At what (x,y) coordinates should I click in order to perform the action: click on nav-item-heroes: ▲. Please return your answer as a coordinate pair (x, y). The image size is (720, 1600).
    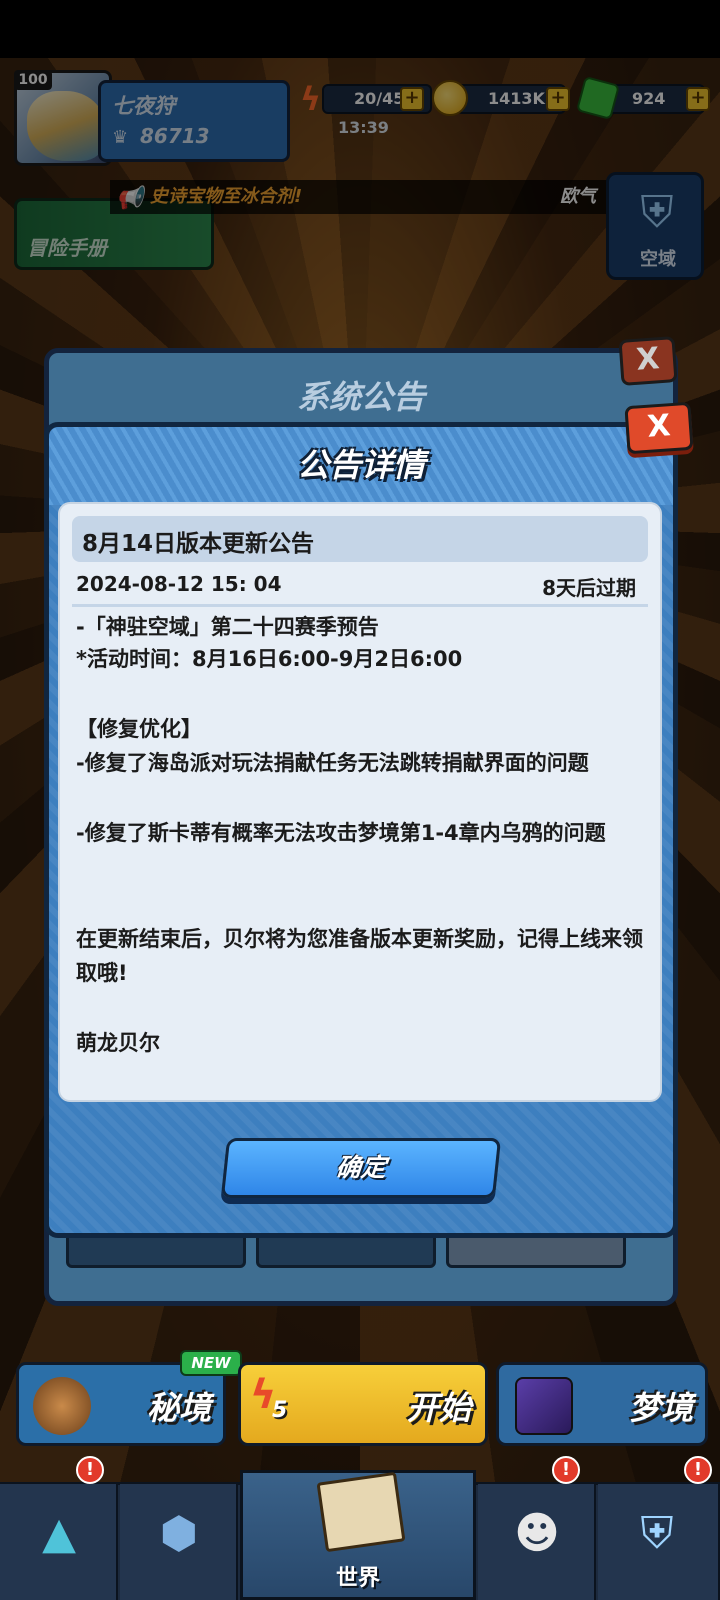
    Looking at the image, I should click on (59, 1542).